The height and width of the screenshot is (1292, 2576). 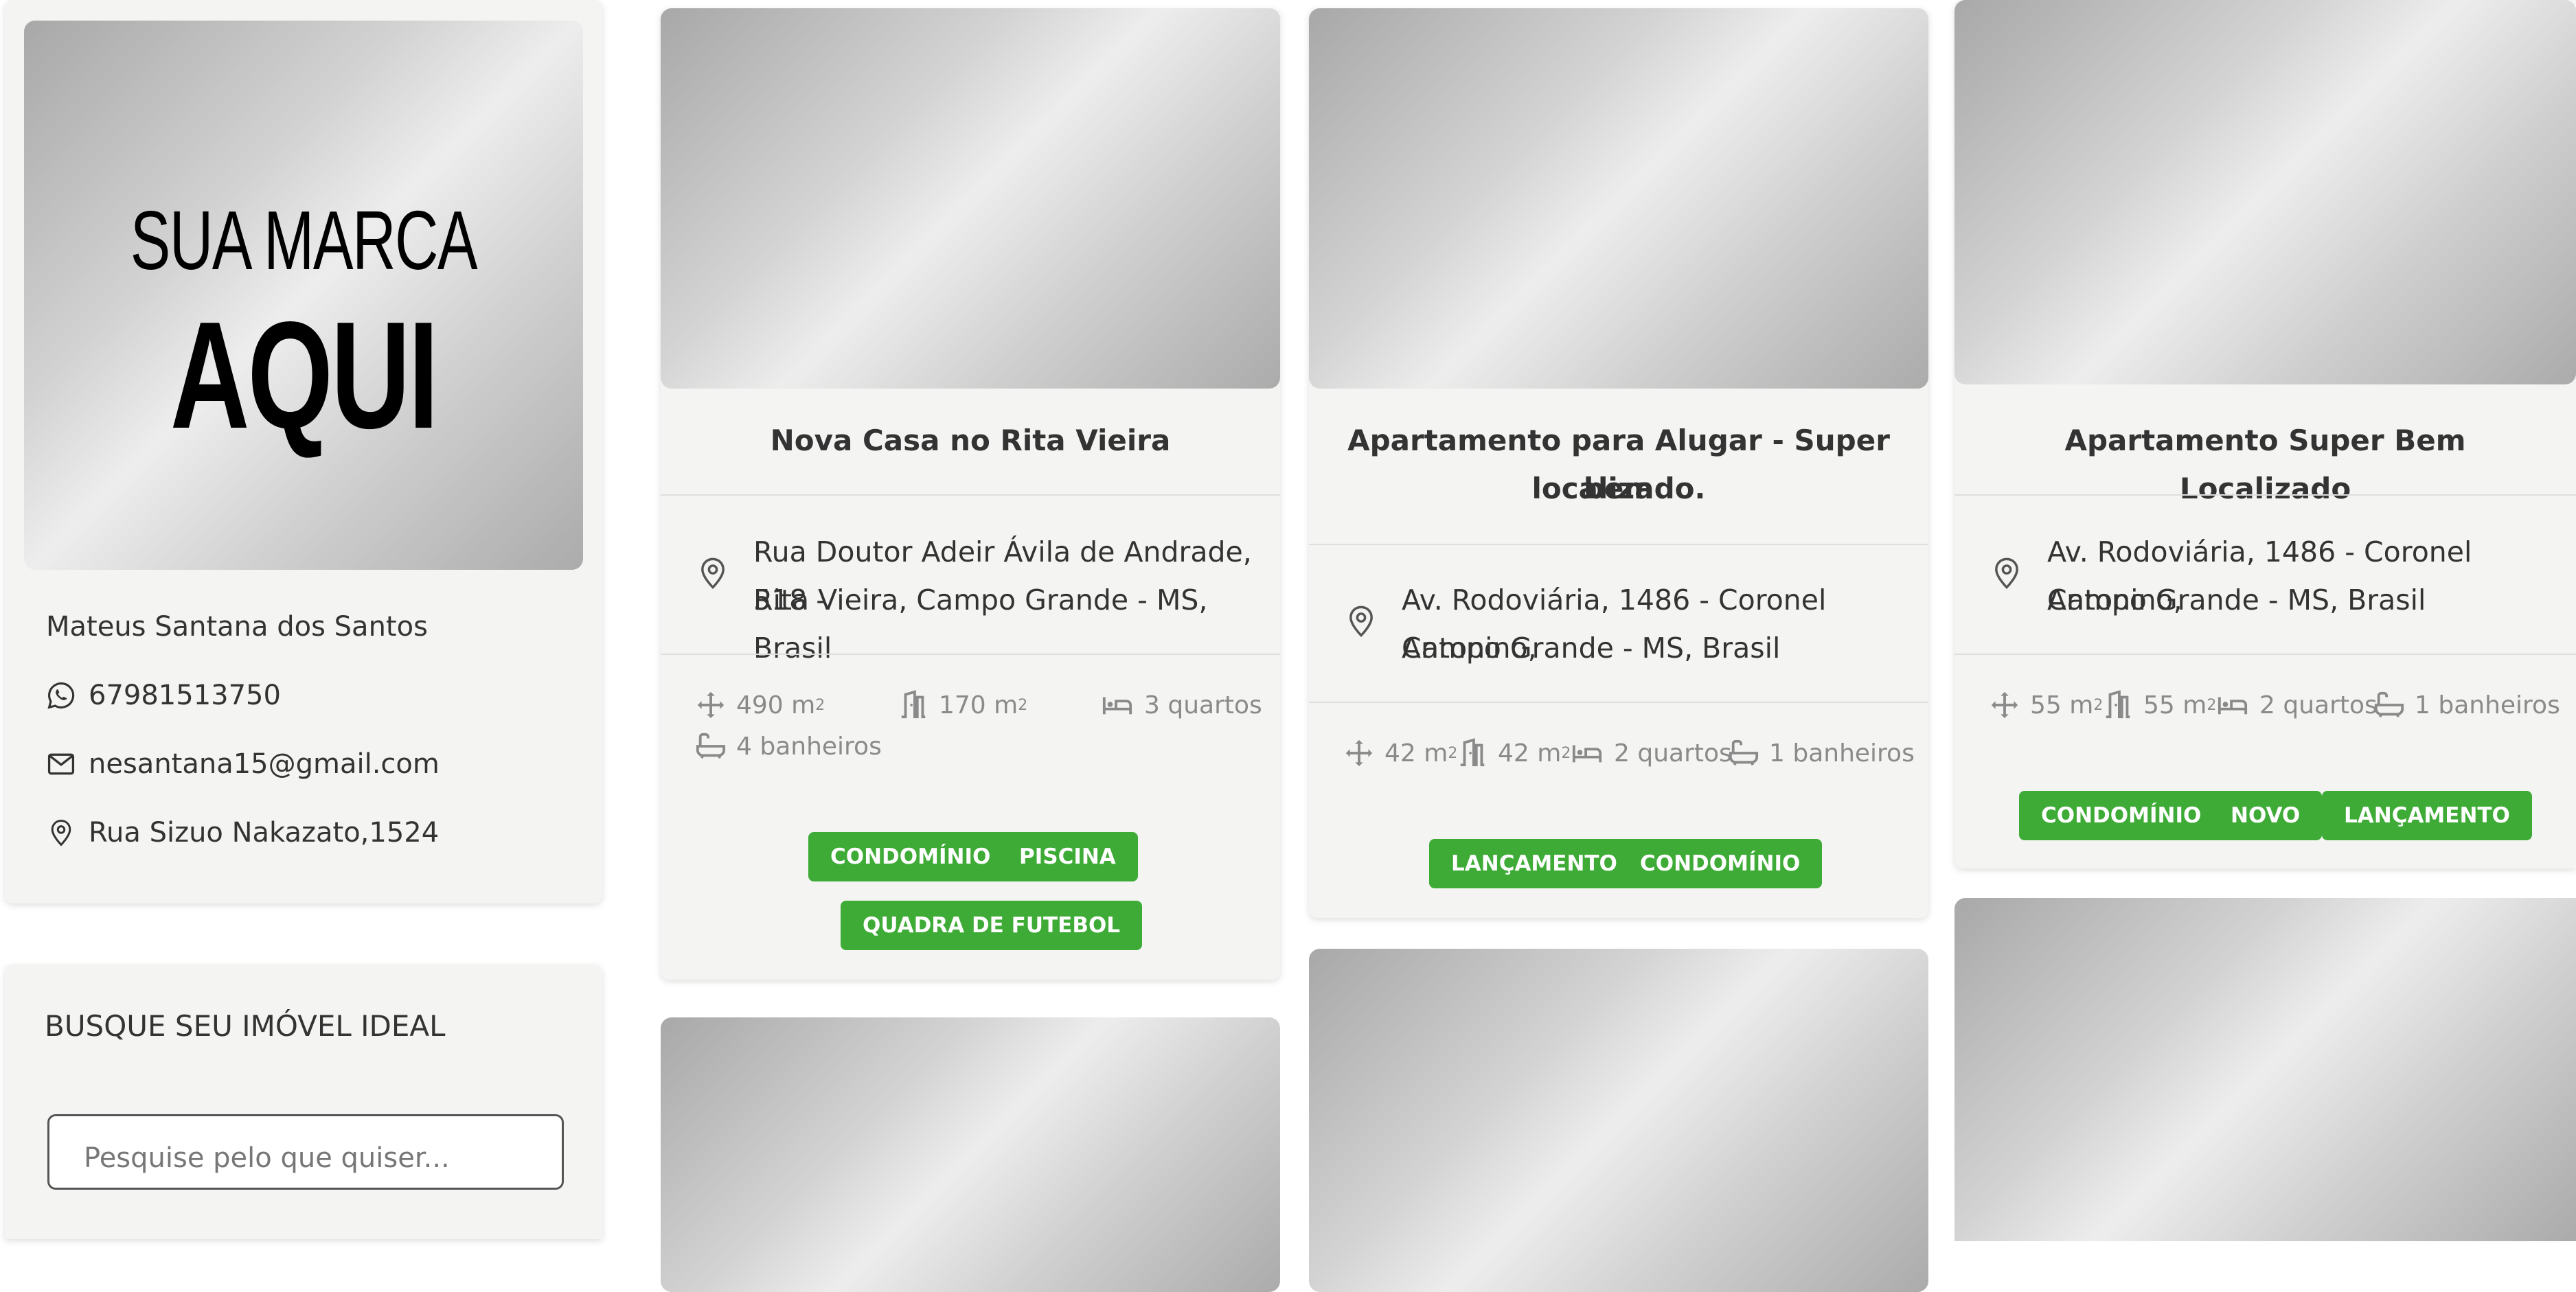 What do you see at coordinates (760, 705) in the screenshot?
I see `listing-area-total: 490 m2` at bounding box center [760, 705].